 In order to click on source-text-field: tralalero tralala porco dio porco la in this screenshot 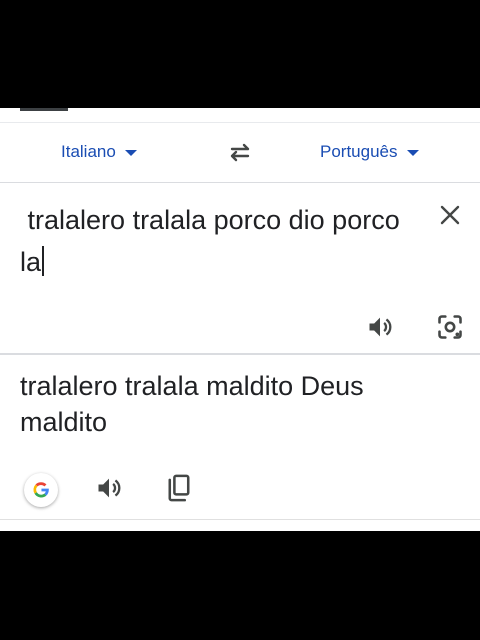, I will do `click(220, 241)`.